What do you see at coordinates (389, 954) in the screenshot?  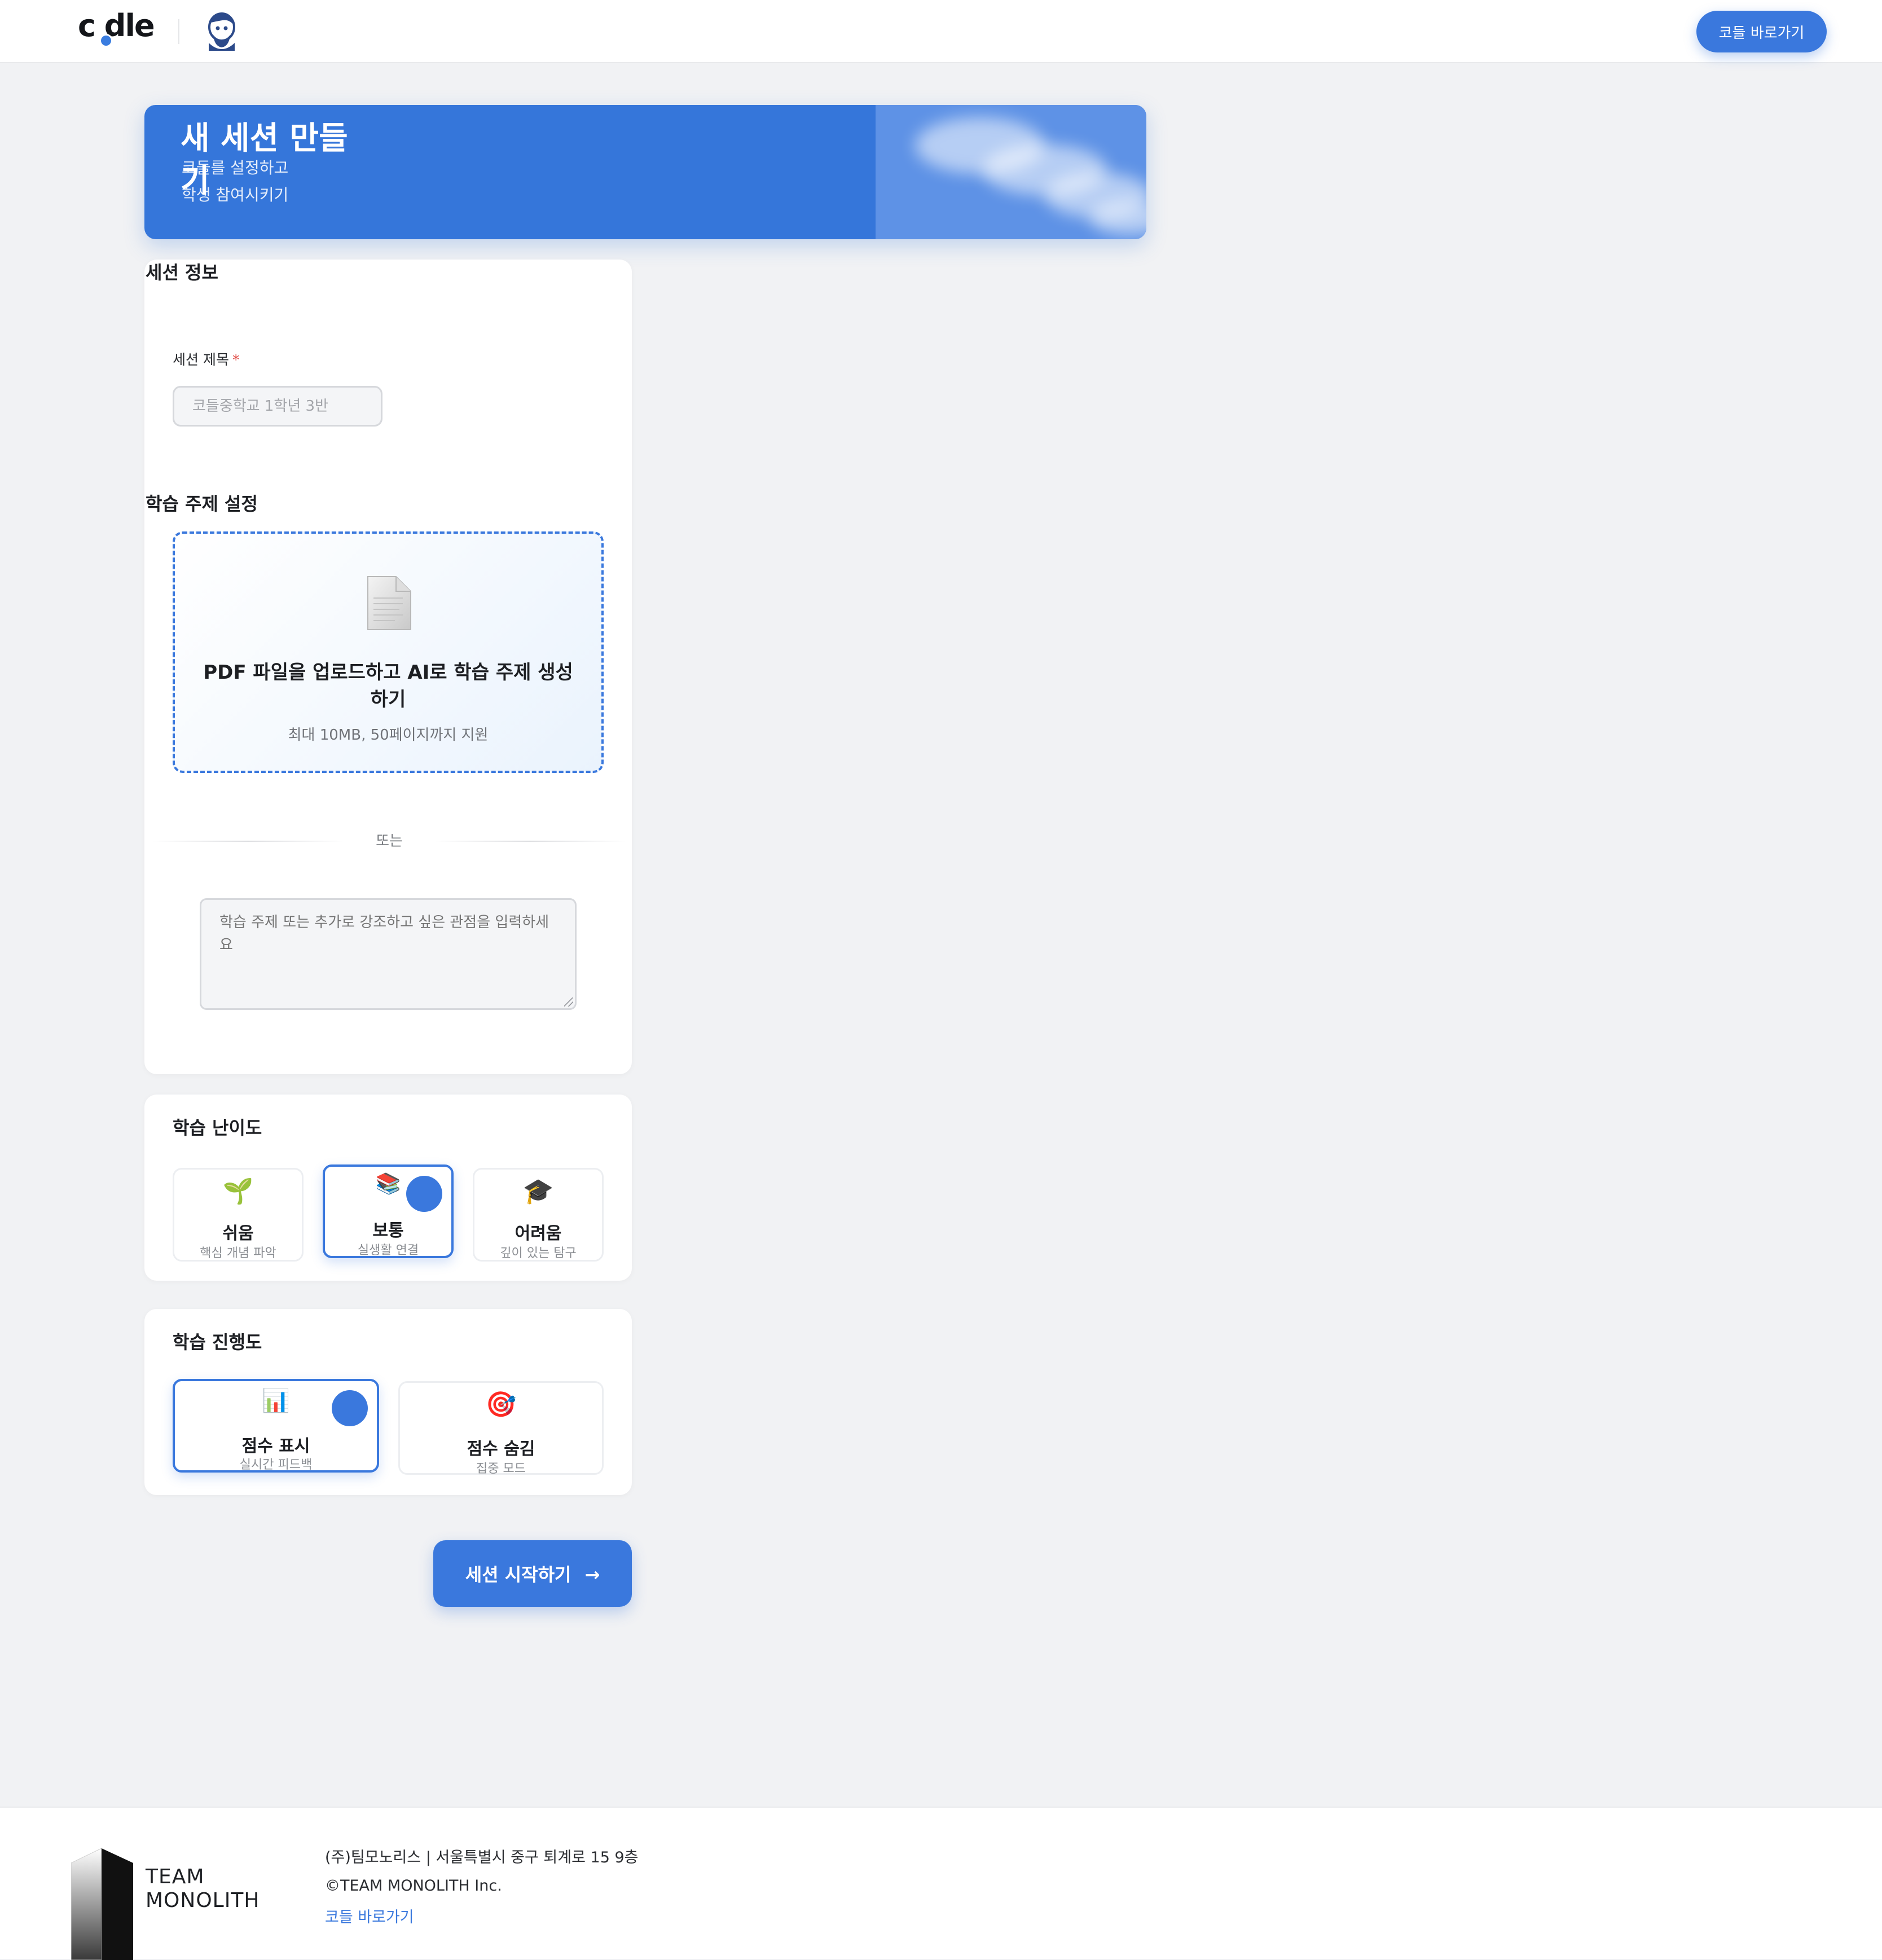 I see `topic-textarea` at bounding box center [389, 954].